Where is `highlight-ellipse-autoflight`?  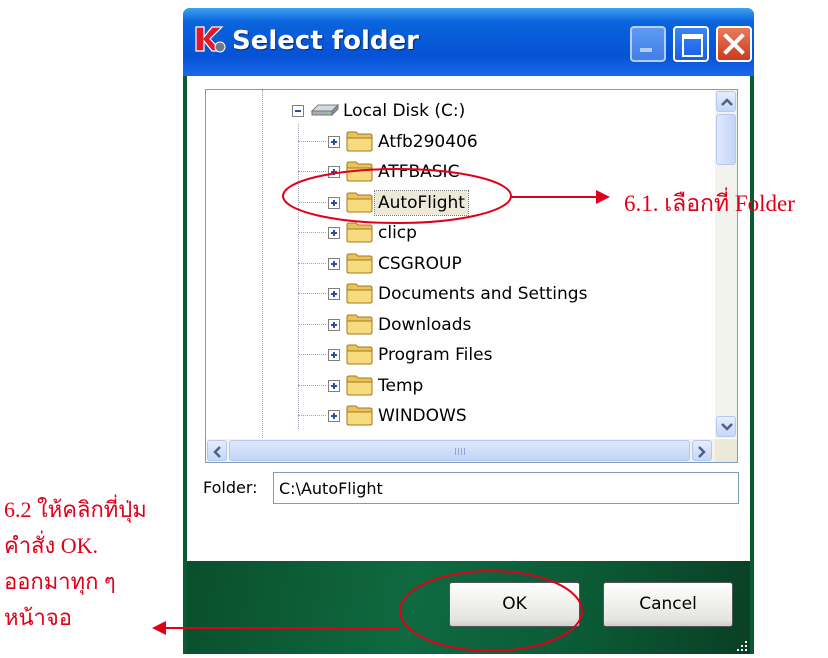 highlight-ellipse-autoflight is located at coordinates (397, 196).